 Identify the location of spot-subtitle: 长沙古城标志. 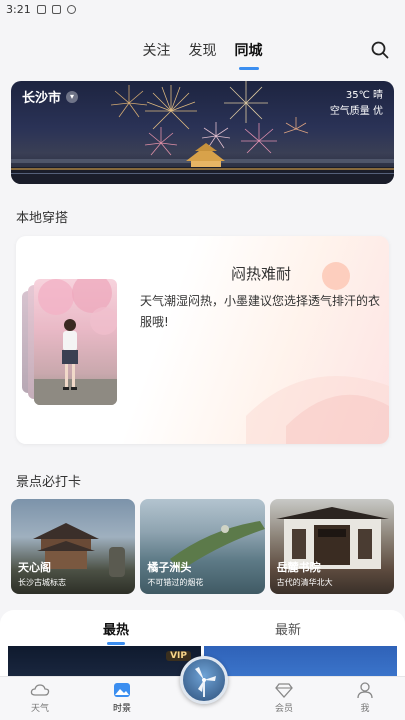
(42, 582).